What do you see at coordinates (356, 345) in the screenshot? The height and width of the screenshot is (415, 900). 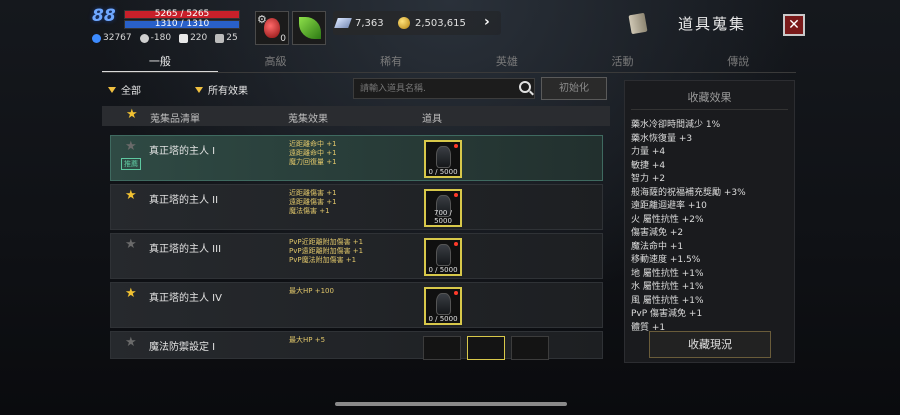 I see `table-row: ★ 魔法防禦設定 I 最大HP +5` at bounding box center [356, 345].